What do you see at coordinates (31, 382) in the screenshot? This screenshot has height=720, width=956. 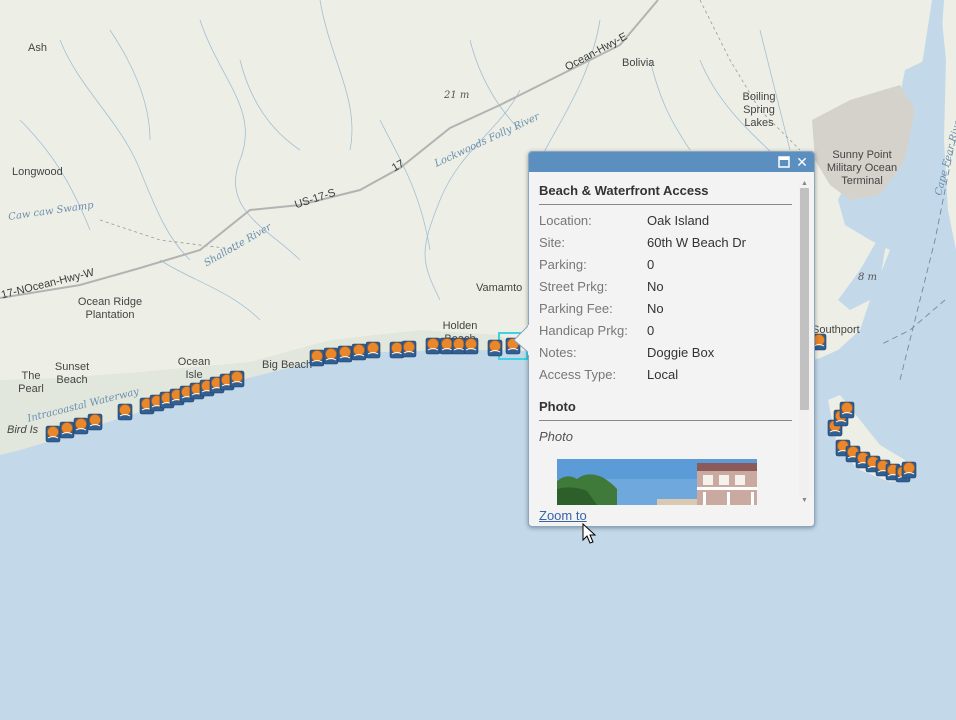 I see `place-the-pearl: The Pearl` at bounding box center [31, 382].